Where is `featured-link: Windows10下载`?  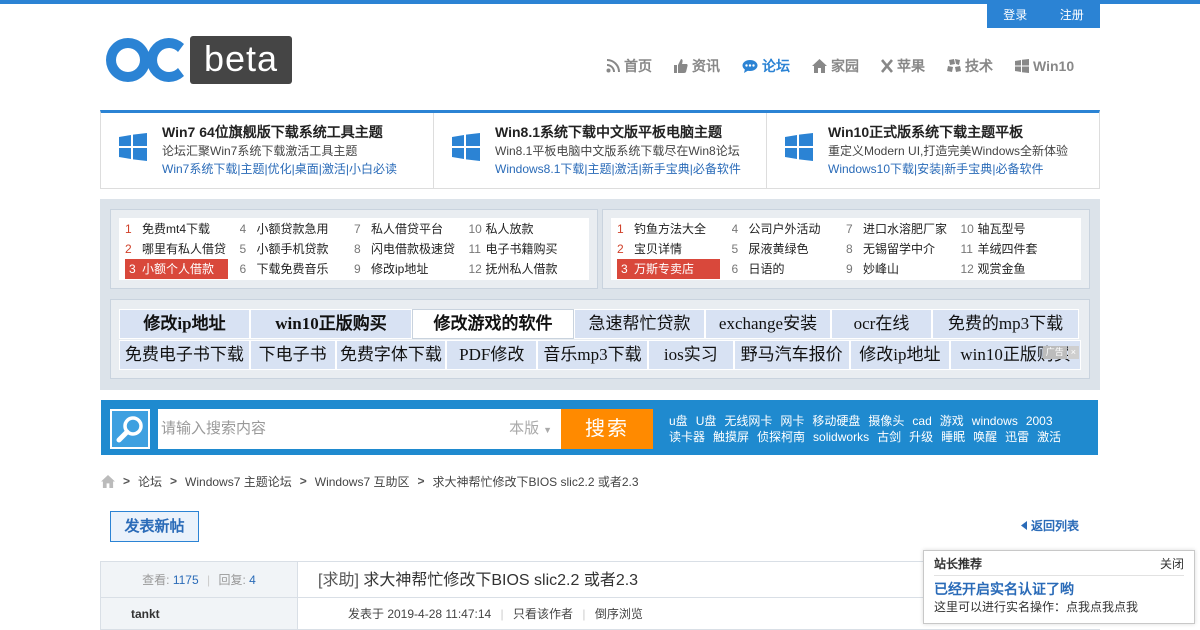 featured-link: Windows10下载 is located at coordinates (871, 169).